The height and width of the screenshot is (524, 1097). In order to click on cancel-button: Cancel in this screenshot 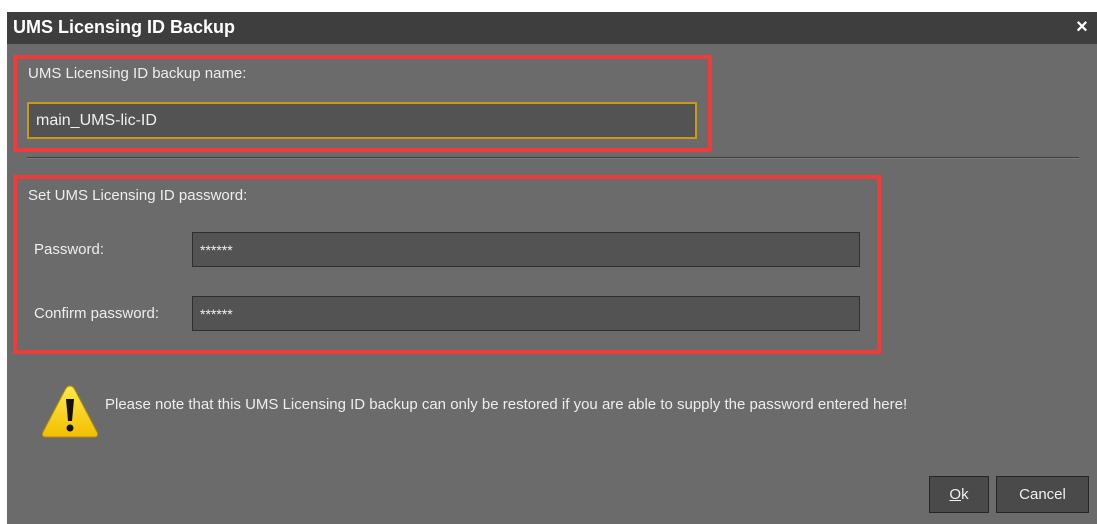, I will do `click(1042, 494)`.